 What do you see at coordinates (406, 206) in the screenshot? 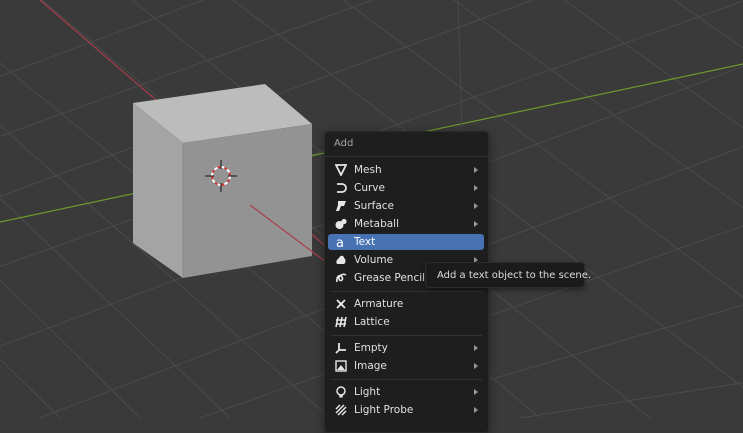
I see `menu-item-surface: Surface` at bounding box center [406, 206].